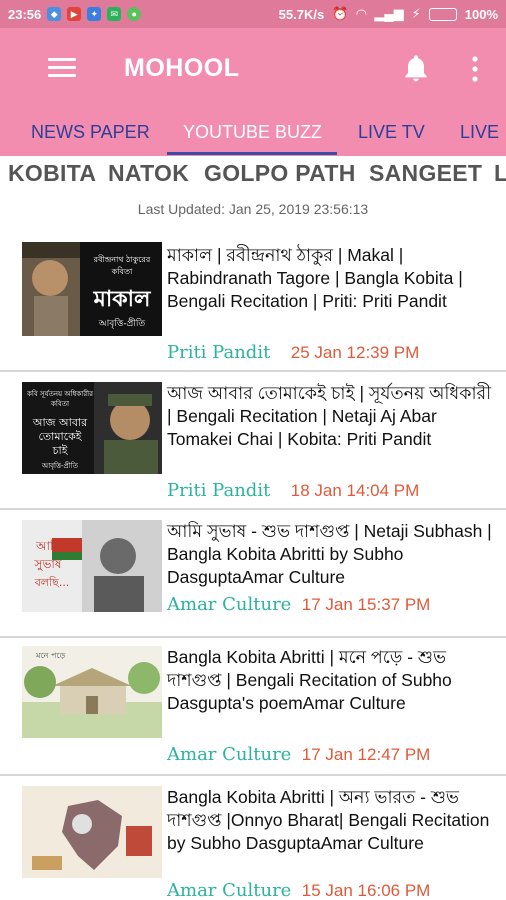 This screenshot has width=506, height=900. What do you see at coordinates (60, 436) in the screenshot?
I see `svg-text: তোমাকেই` at bounding box center [60, 436].